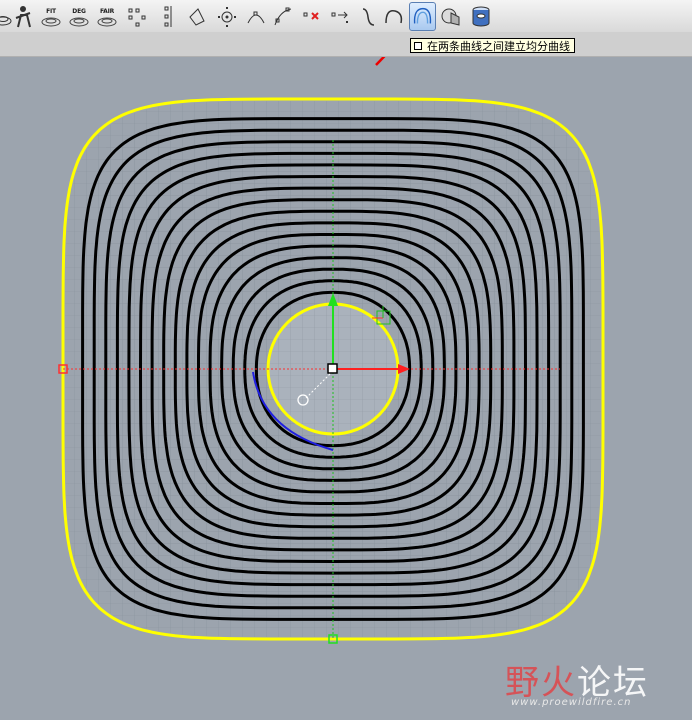  Describe the element at coordinates (595, 685) in the screenshot. I see `forum-watermark: 野火论坛 www.proewildfire.cn` at that location.